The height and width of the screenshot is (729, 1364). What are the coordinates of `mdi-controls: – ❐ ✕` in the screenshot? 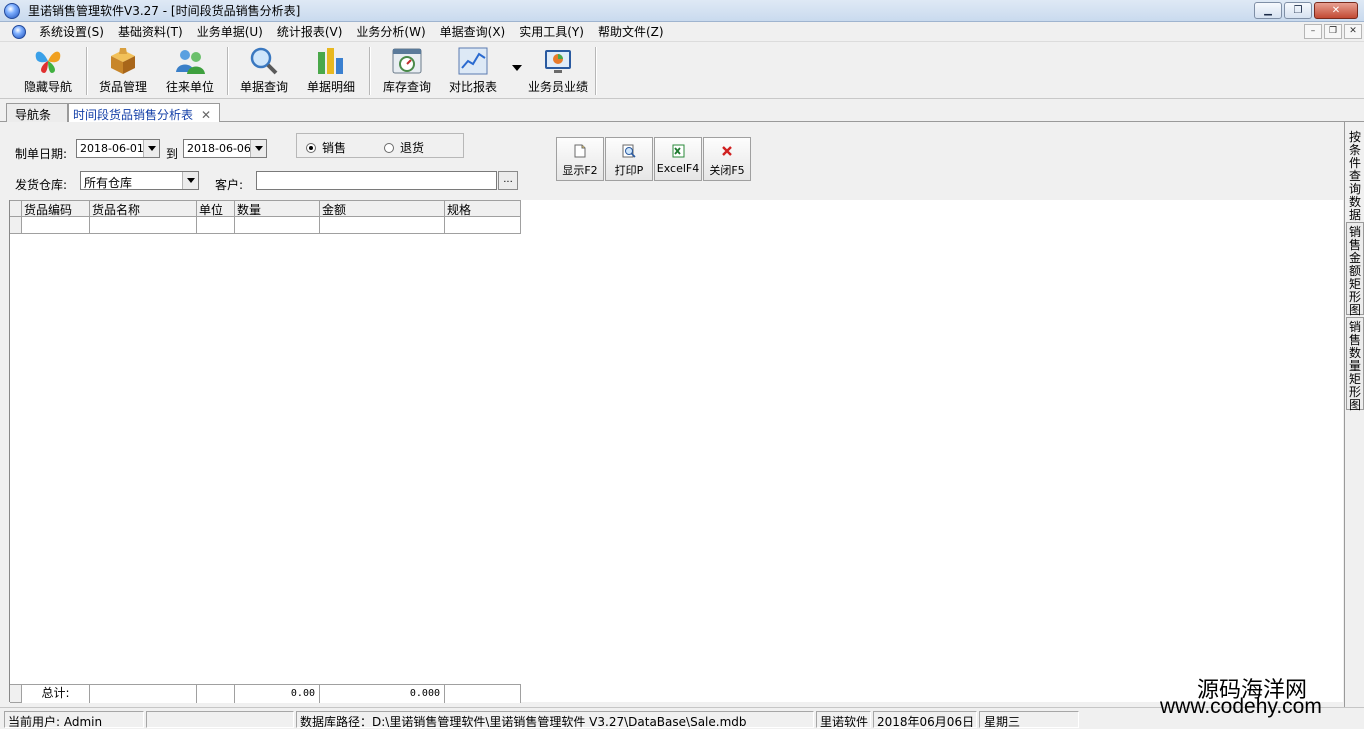 It's located at (1333, 31).